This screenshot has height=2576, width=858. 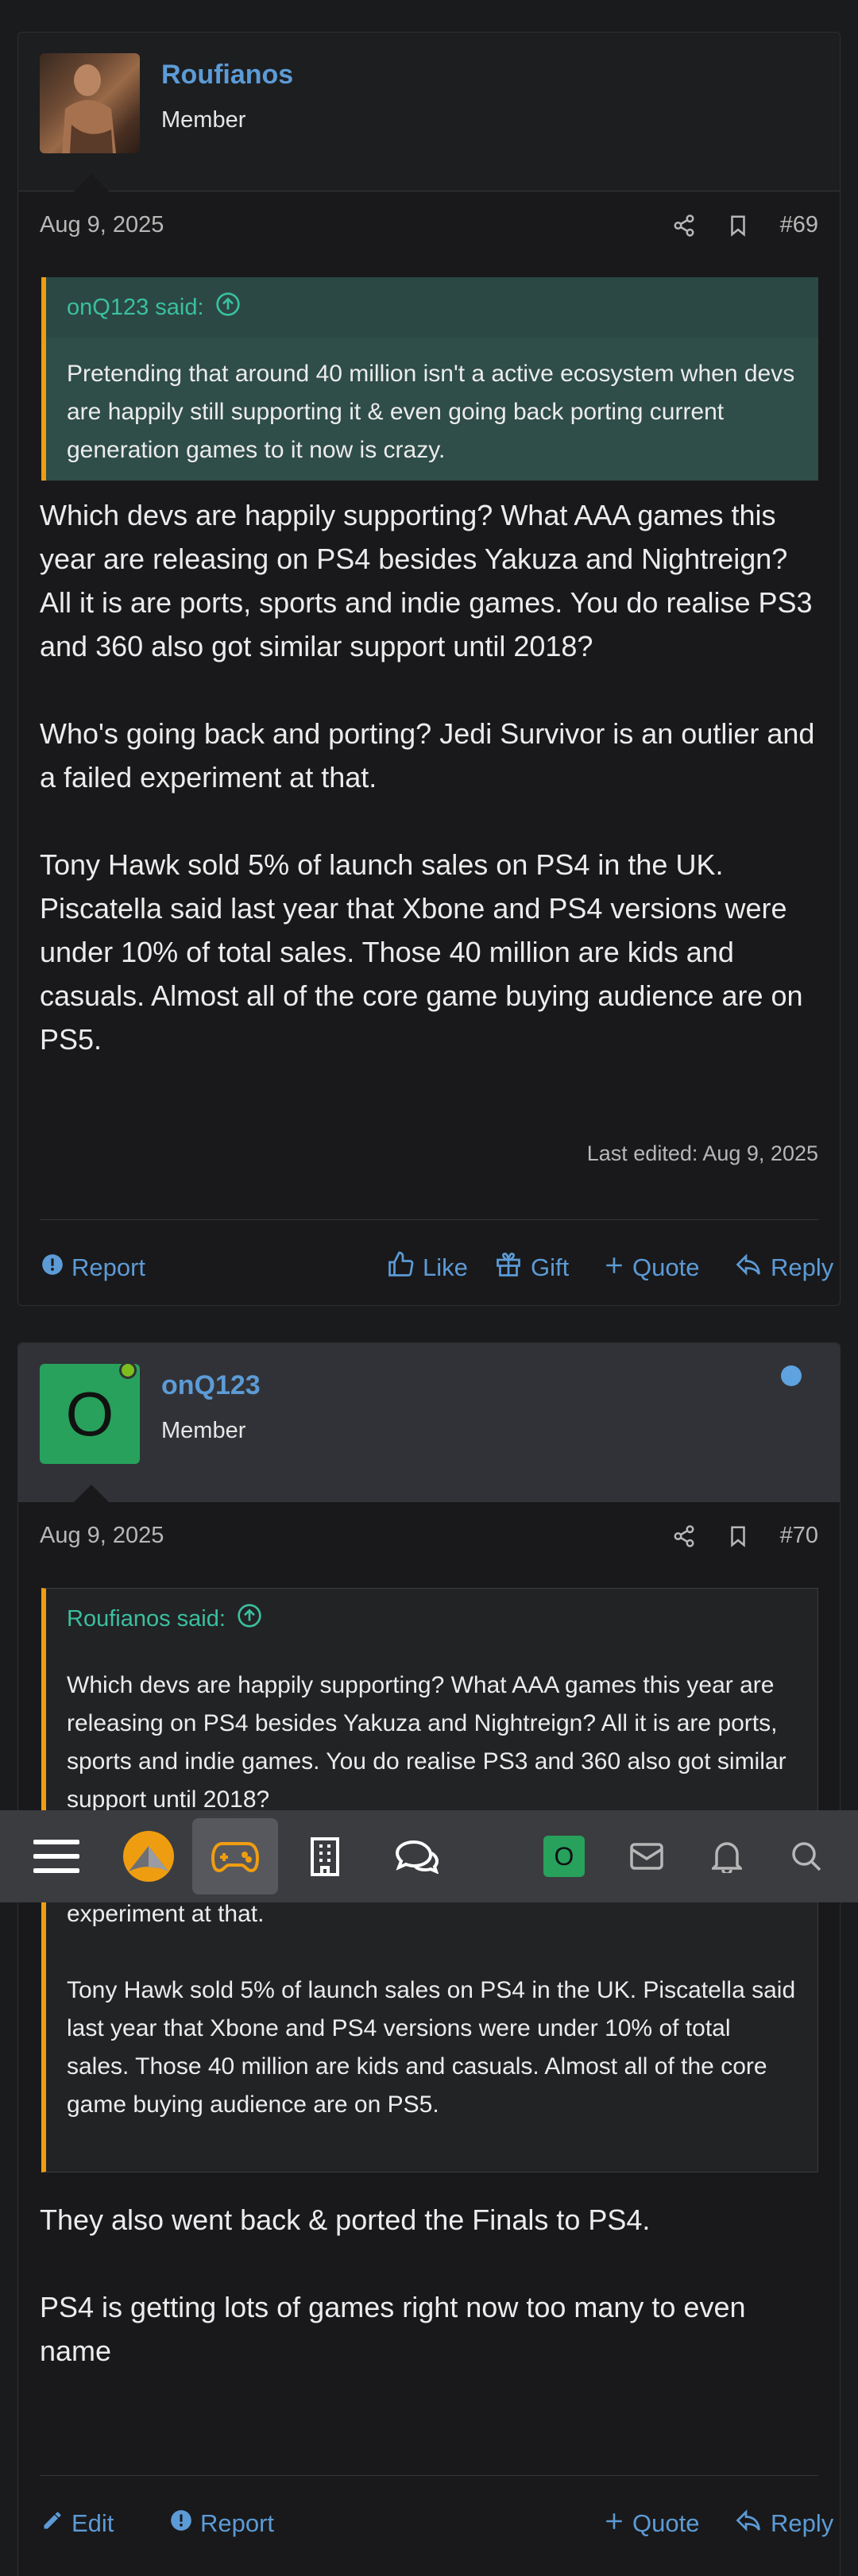 I want to click on gamepad-icon, so click(x=235, y=1856).